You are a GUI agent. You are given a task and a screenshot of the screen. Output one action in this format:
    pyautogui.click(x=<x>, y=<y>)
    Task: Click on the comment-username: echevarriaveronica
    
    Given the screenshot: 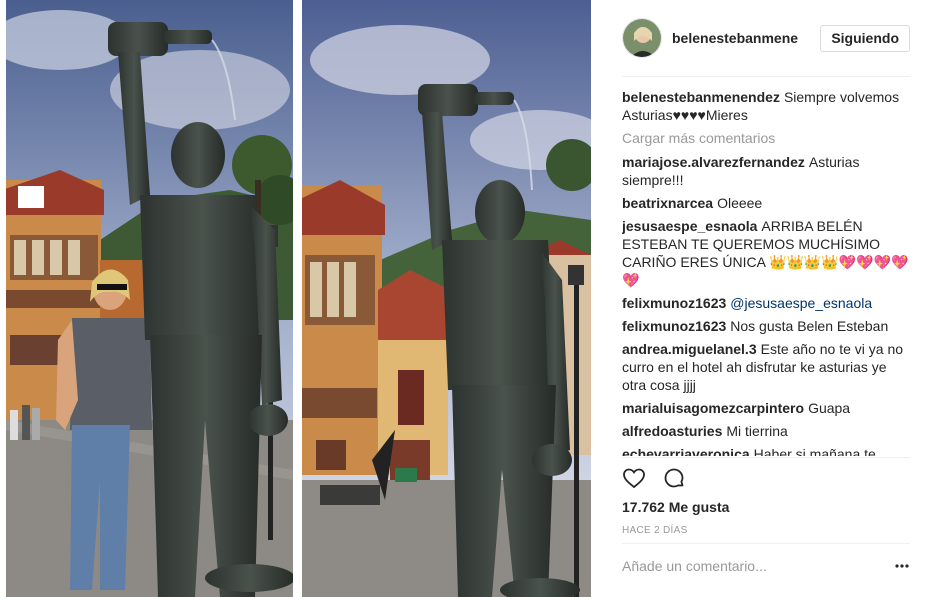 What is the action you would take?
    pyautogui.click(x=686, y=451)
    